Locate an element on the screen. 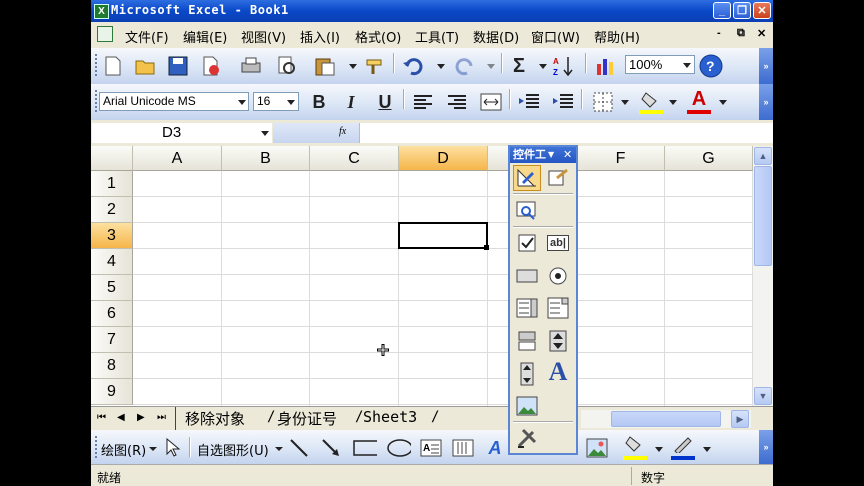  bold-button: B is located at coordinates (319, 102).